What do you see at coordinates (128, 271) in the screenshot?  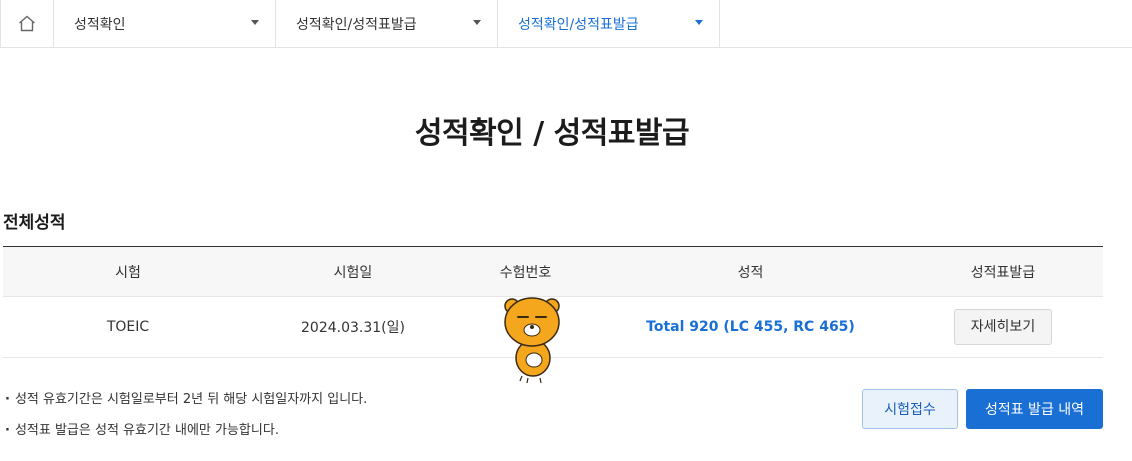 I see `header-test: 시험` at bounding box center [128, 271].